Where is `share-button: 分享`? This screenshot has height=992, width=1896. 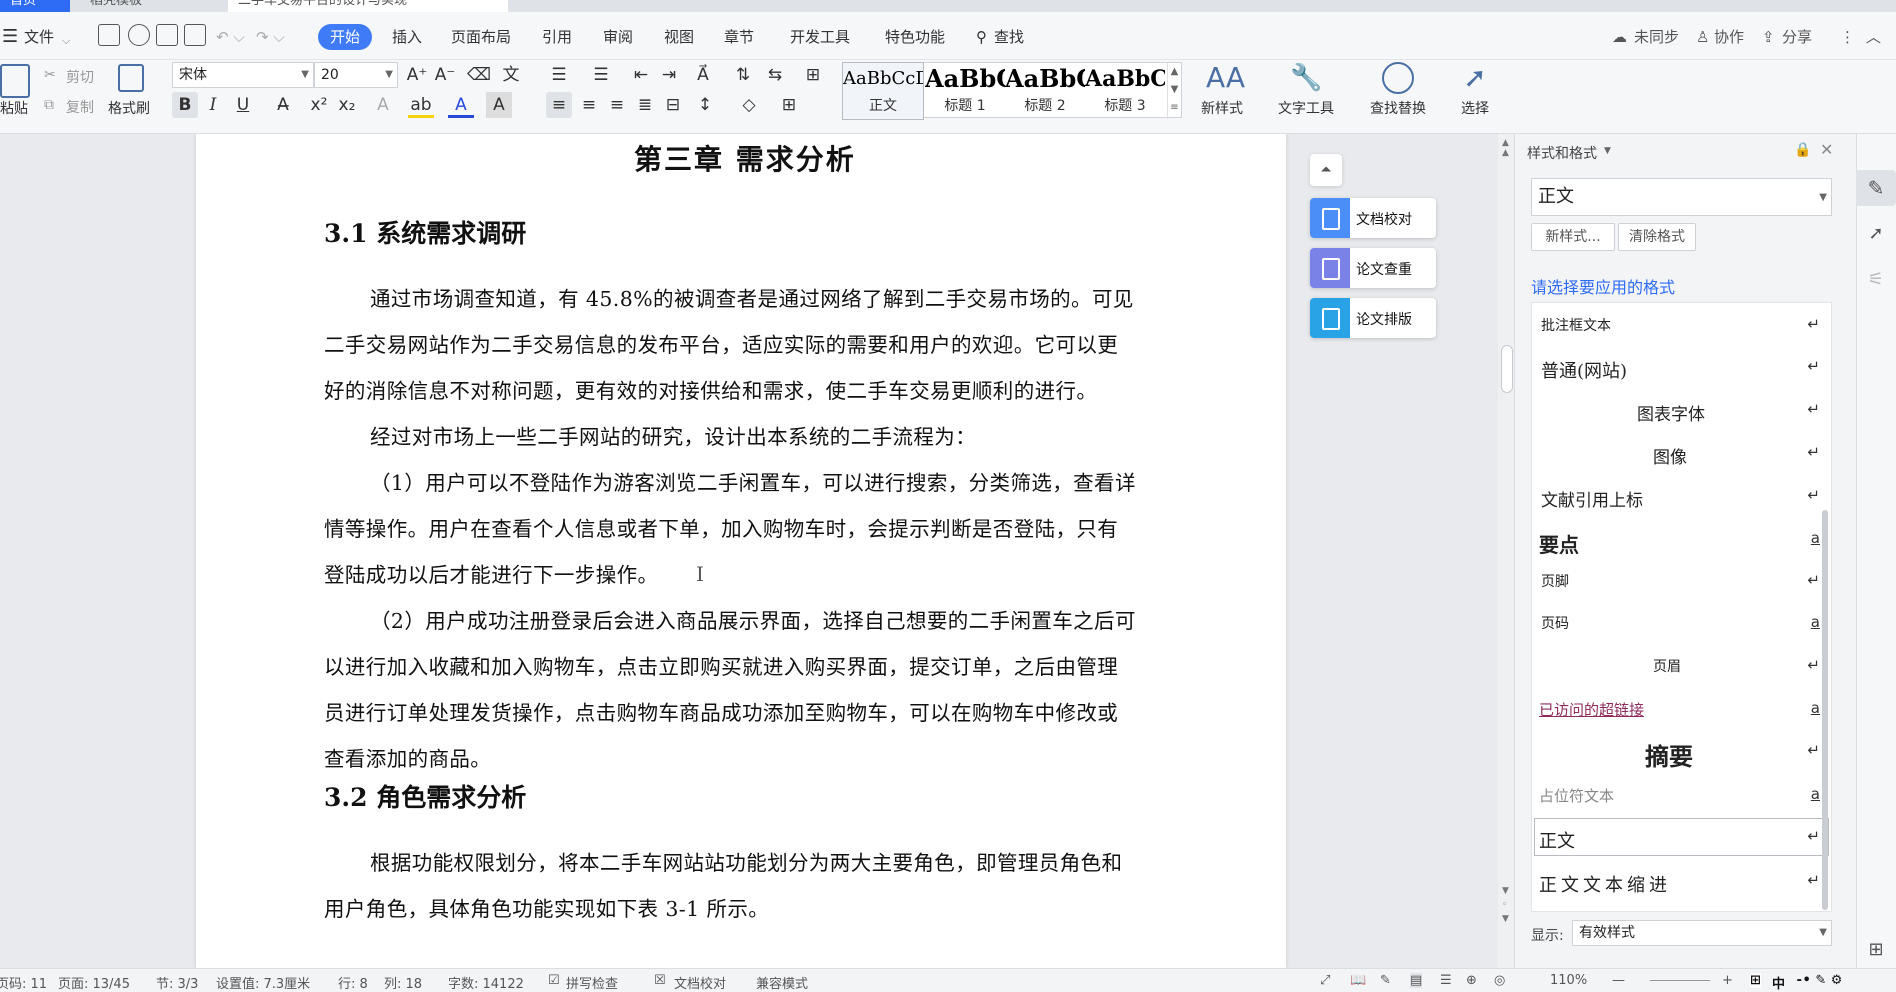
share-button: 分享 is located at coordinates (1797, 37).